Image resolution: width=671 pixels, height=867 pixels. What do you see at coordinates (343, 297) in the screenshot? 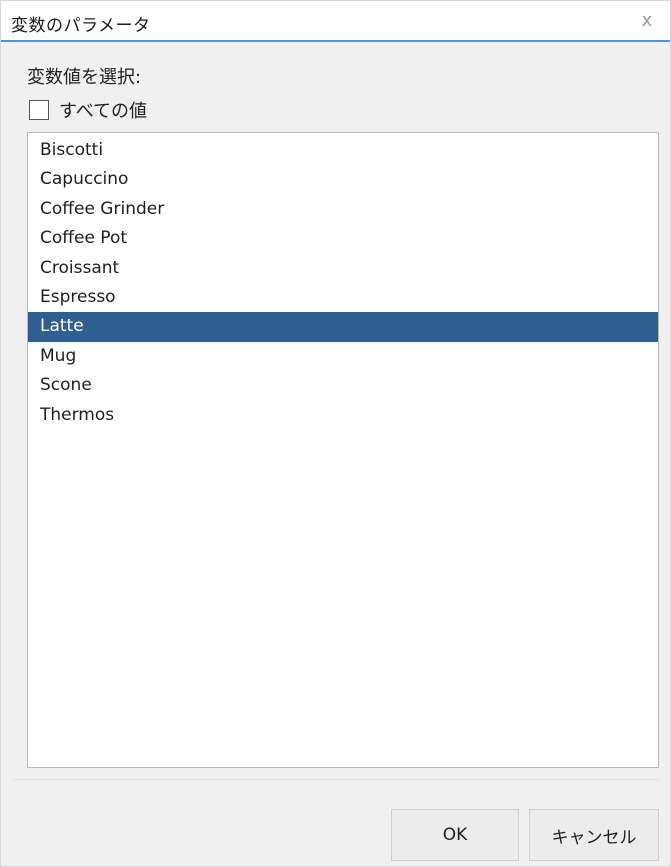
I see `list-item: Espresso` at bounding box center [343, 297].